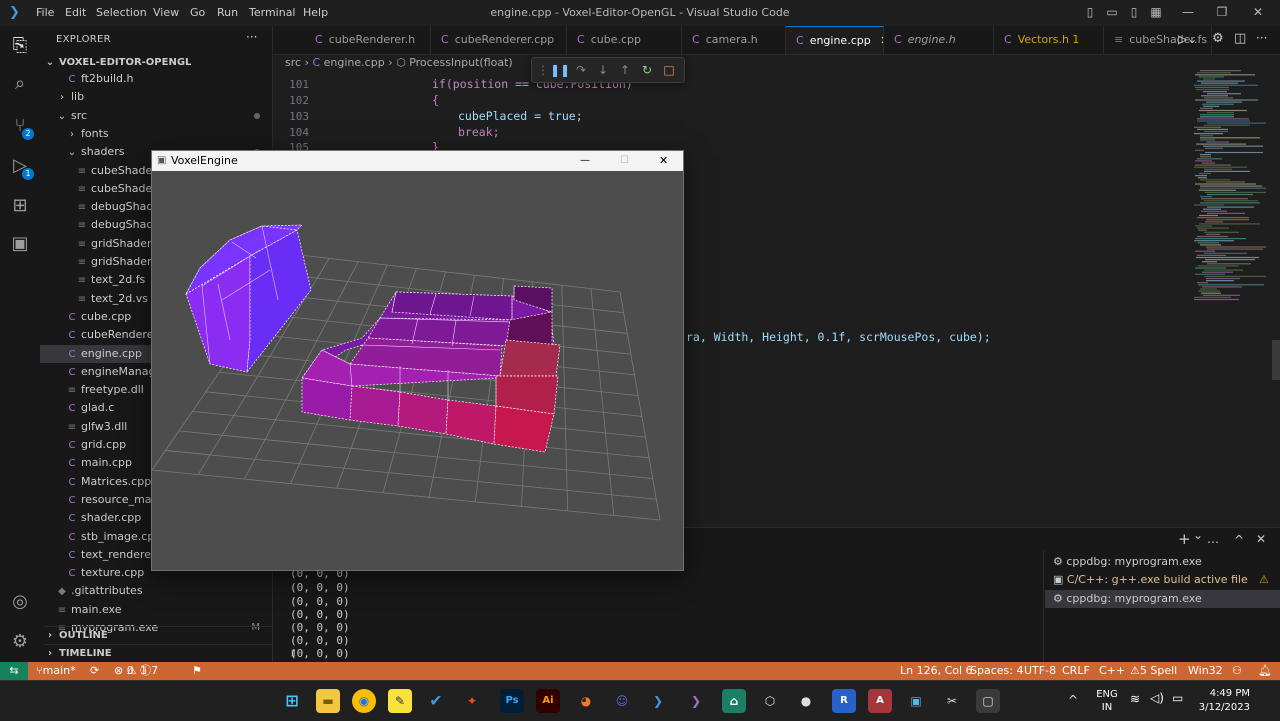 The width and height of the screenshot is (1280, 721). What do you see at coordinates (1107, 701) in the screenshot?
I see `language-indicator: ENG IN` at bounding box center [1107, 701].